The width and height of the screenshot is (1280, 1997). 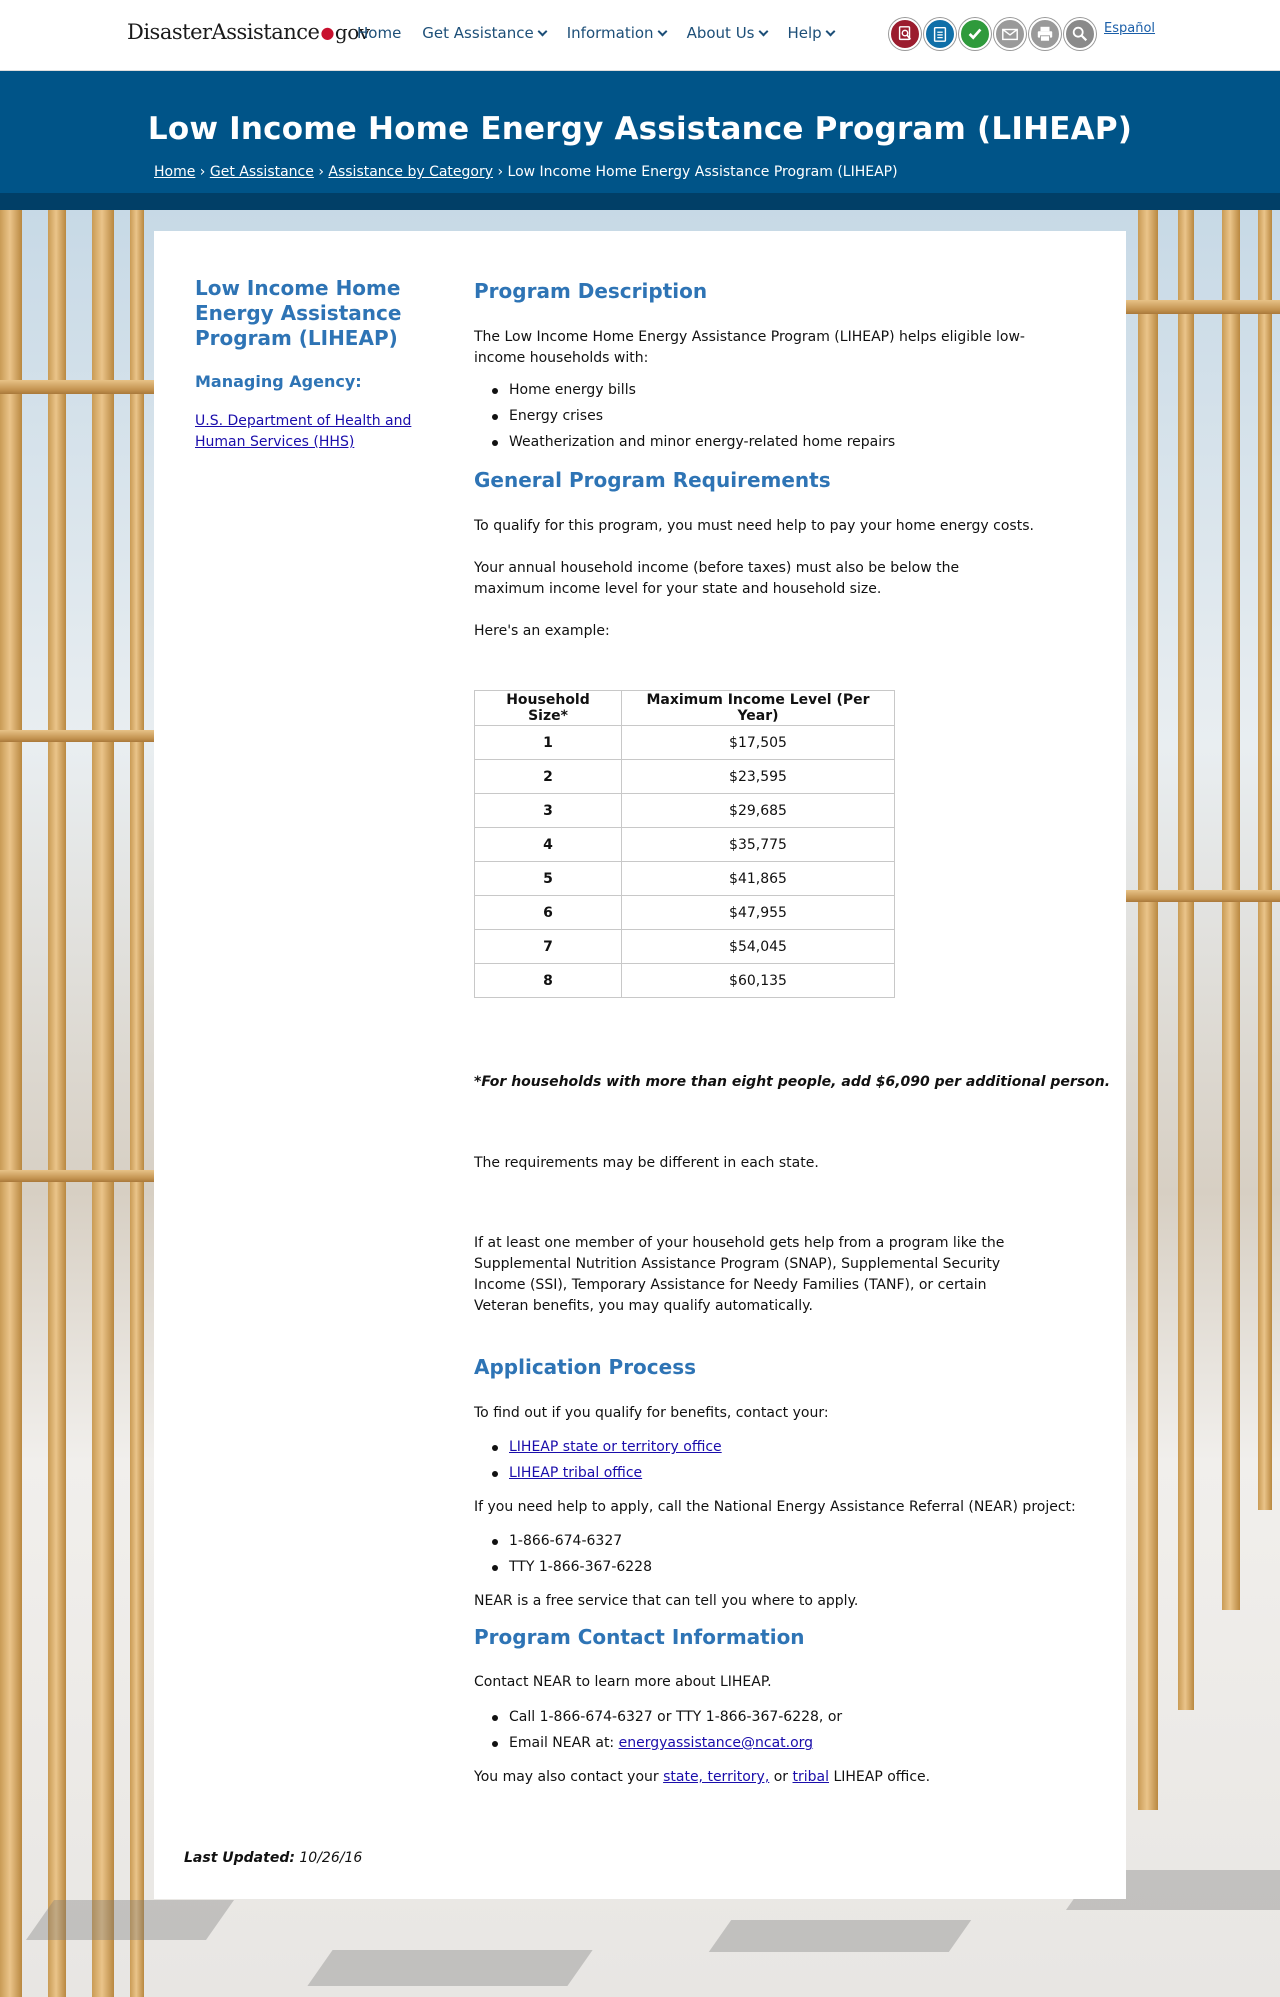 I want to click on utility-toolbar, so click(x=992, y=34).